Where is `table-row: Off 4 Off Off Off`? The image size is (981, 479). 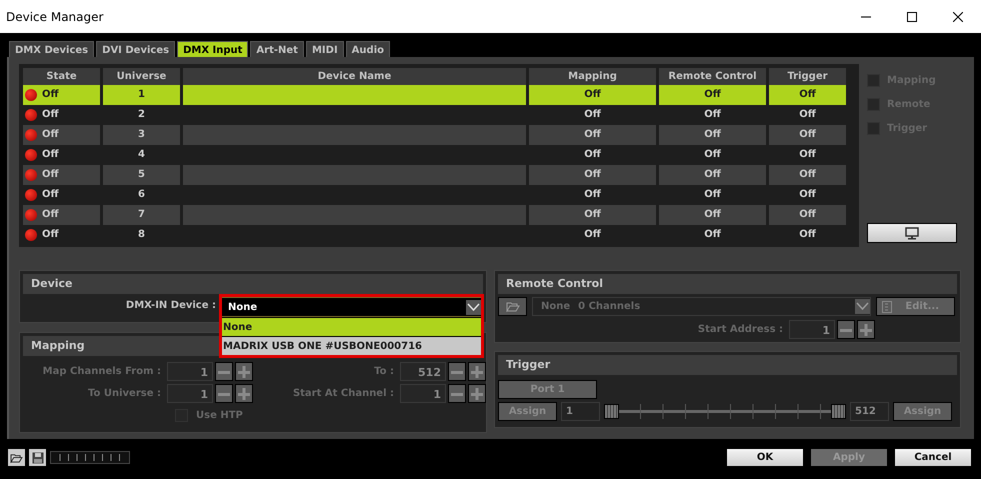
table-row: Off 4 Off Off Off is located at coordinates (439, 155).